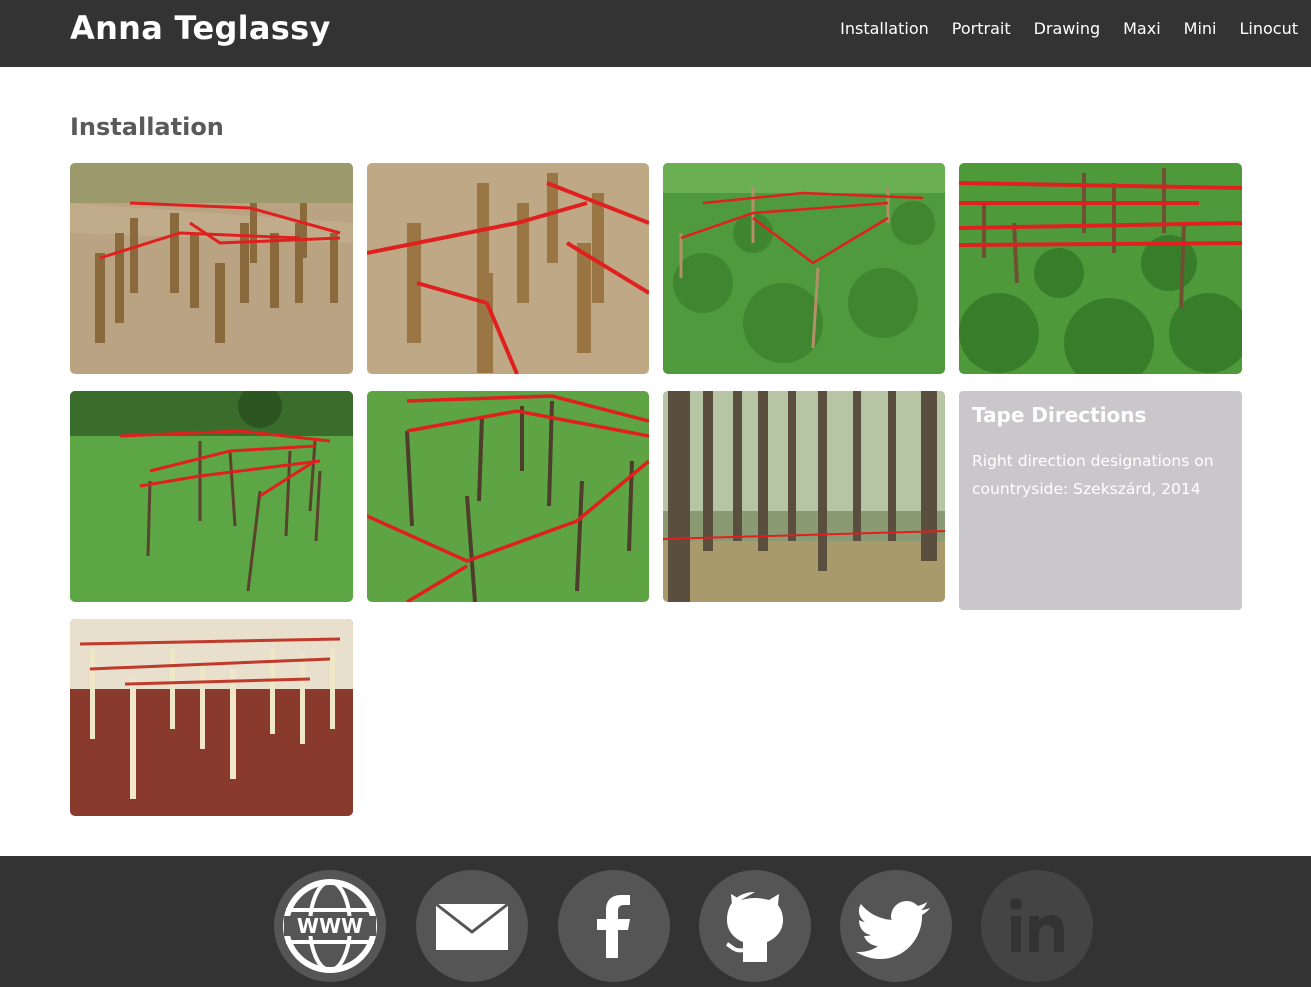 The image size is (1311, 987). I want to click on www-icon: WWW, so click(330, 926).